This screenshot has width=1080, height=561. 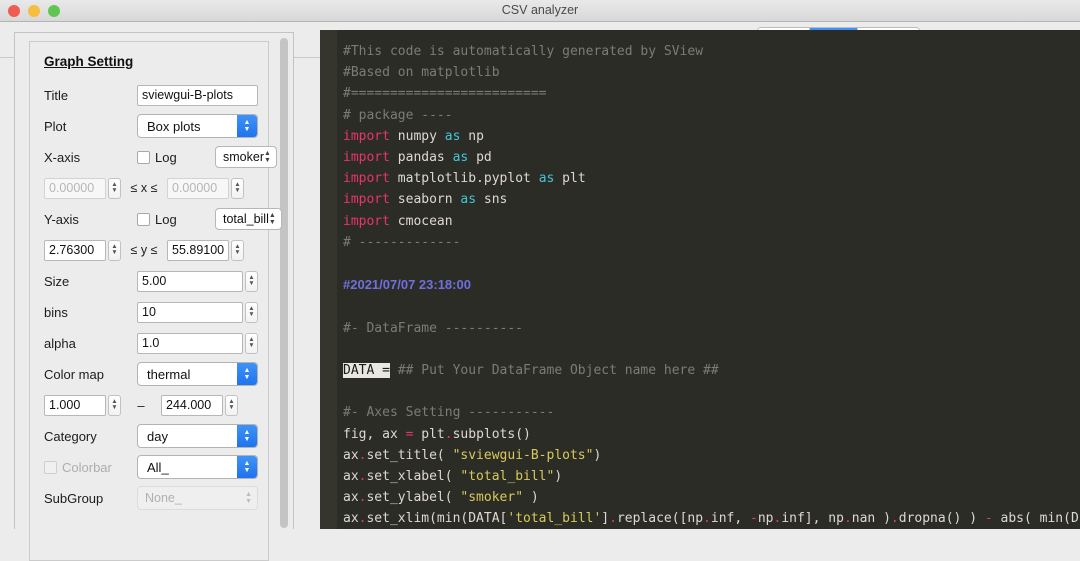 What do you see at coordinates (75, 188) in the screenshot?
I see `x-min-input: 0.00000` at bounding box center [75, 188].